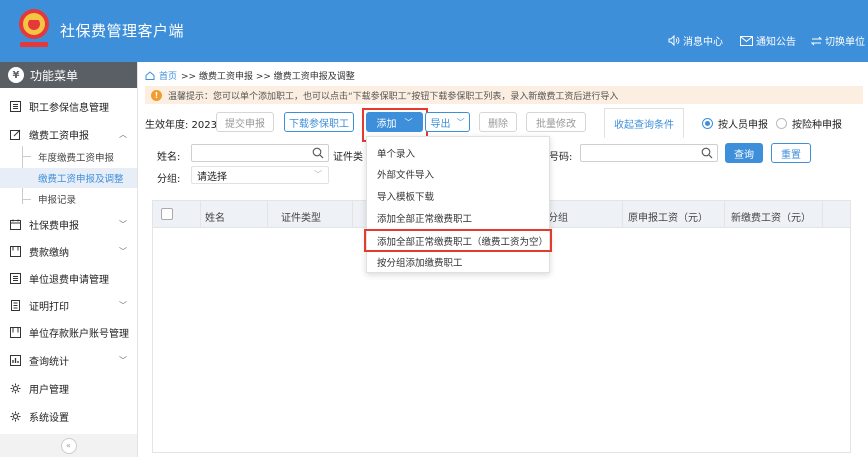 Image resolution: width=868 pixels, height=457 pixels. I want to click on menu-item-add-all-normal: 添加全部正常缴费职工, so click(458, 218).